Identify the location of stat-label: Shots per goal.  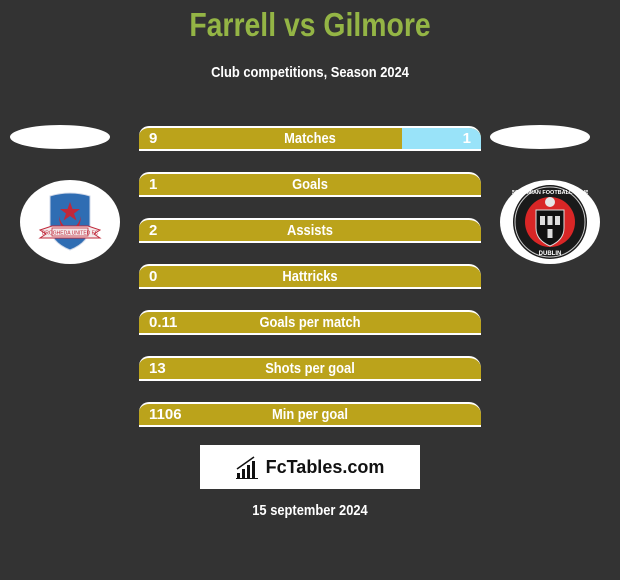
(310, 368).